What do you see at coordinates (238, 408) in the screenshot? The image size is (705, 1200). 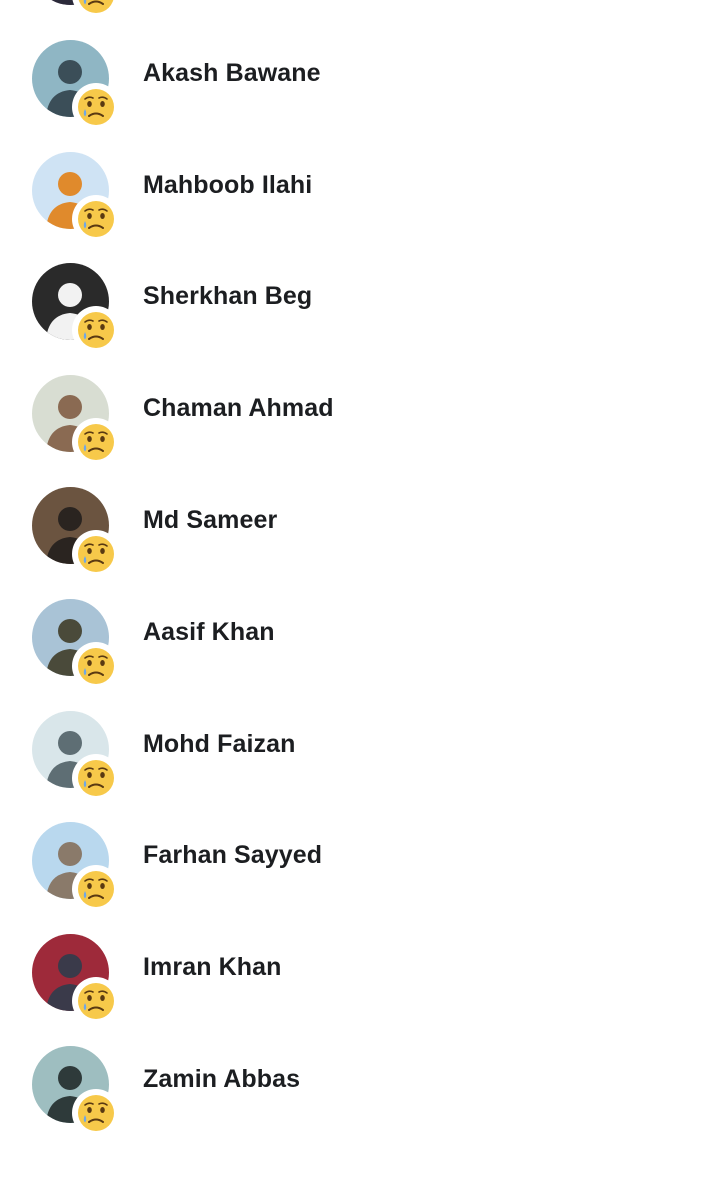 I see `person-name: Chaman Ahmad` at bounding box center [238, 408].